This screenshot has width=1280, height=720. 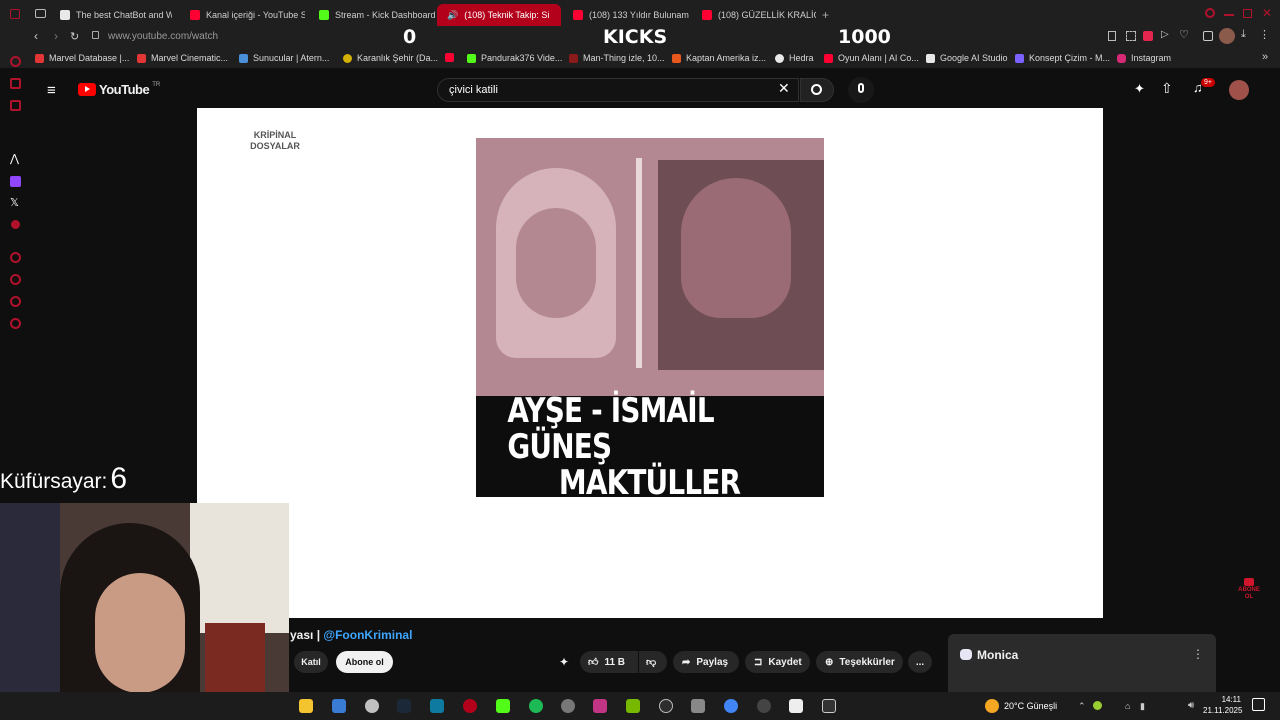 I want to click on tab-youtube-studio: Kanal içeriği - YouTube S, so click(x=242, y=15).